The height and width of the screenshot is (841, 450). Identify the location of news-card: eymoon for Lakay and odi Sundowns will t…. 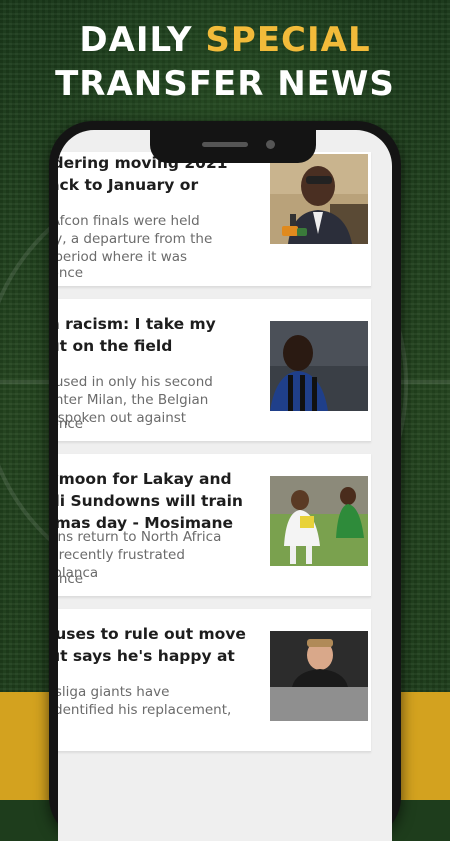
(214, 525).